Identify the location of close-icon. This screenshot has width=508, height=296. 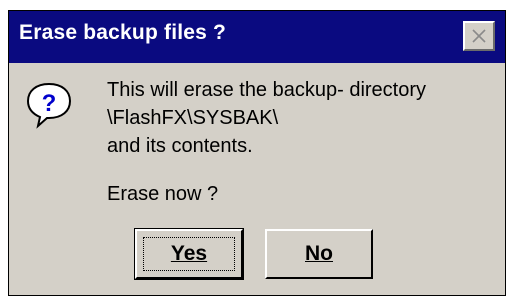
(479, 36).